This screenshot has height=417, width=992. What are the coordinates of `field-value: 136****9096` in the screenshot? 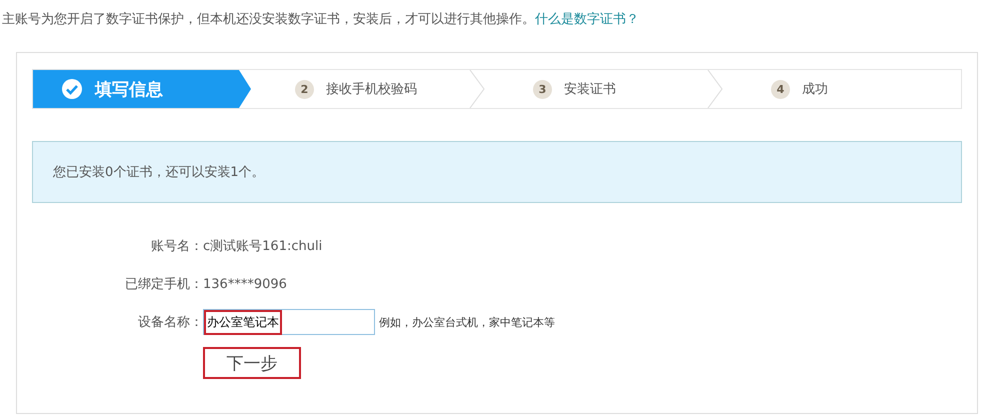 It's located at (245, 284).